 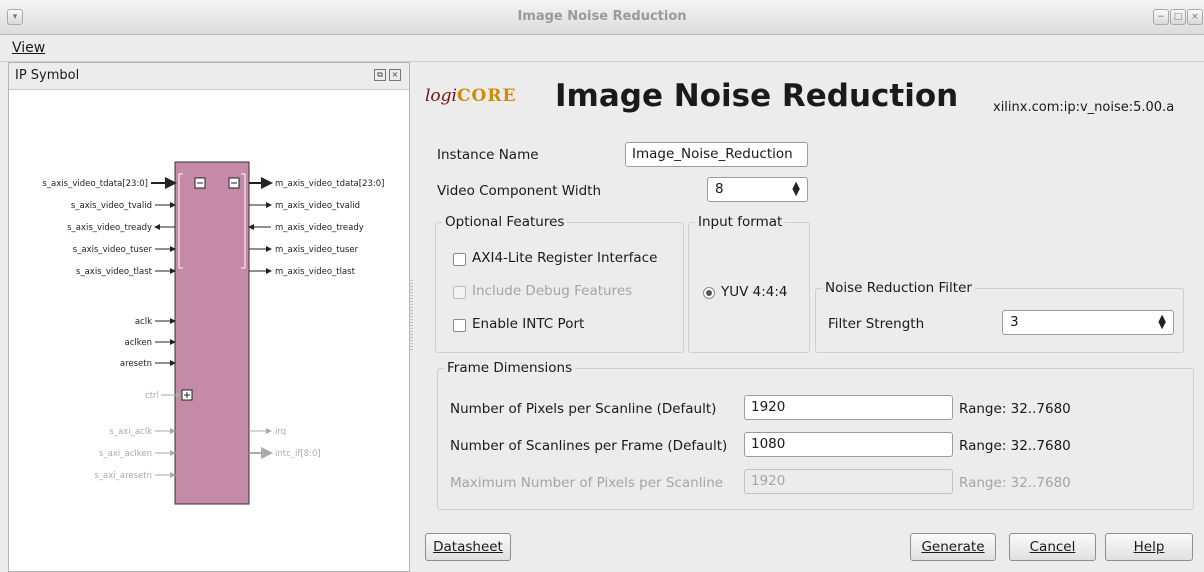 What do you see at coordinates (95, 184) in the screenshot?
I see `port-label: s_axis_video_tdata[23:0]` at bounding box center [95, 184].